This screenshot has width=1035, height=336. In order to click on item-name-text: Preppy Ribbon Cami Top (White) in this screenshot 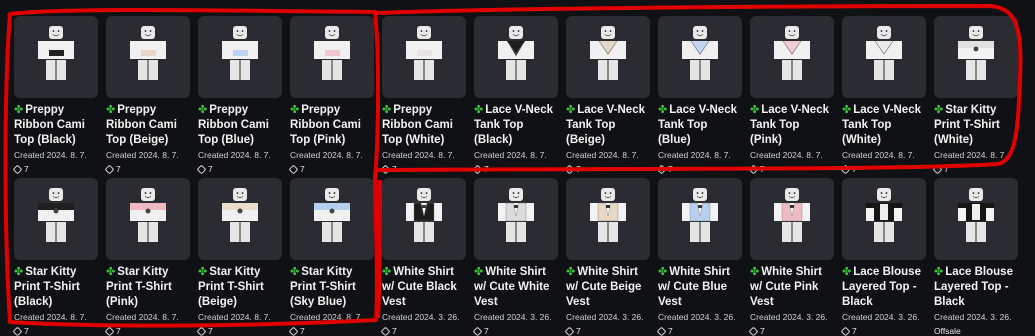, I will do `click(417, 125)`.